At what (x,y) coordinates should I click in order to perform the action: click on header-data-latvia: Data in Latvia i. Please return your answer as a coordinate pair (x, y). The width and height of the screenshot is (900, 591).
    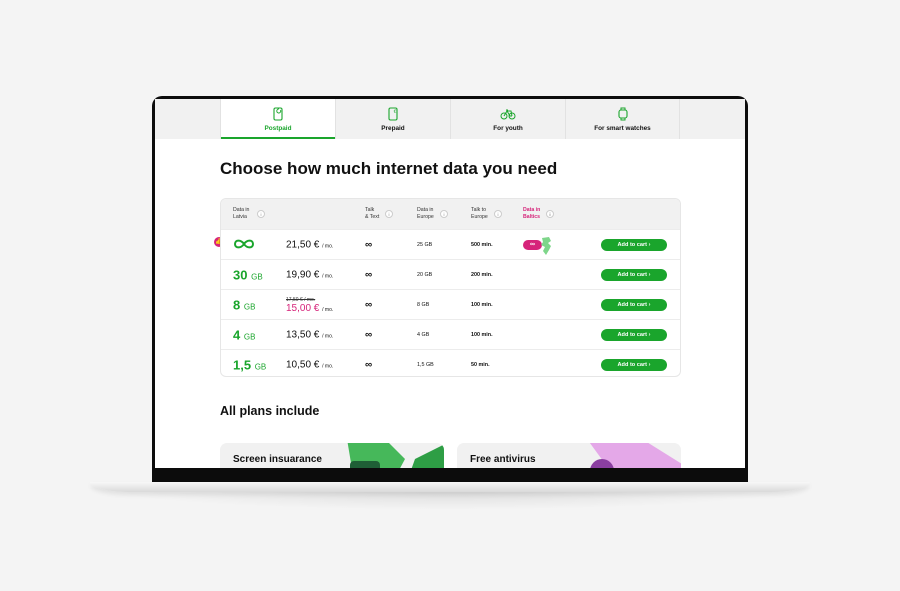
    Looking at the image, I should click on (249, 213).